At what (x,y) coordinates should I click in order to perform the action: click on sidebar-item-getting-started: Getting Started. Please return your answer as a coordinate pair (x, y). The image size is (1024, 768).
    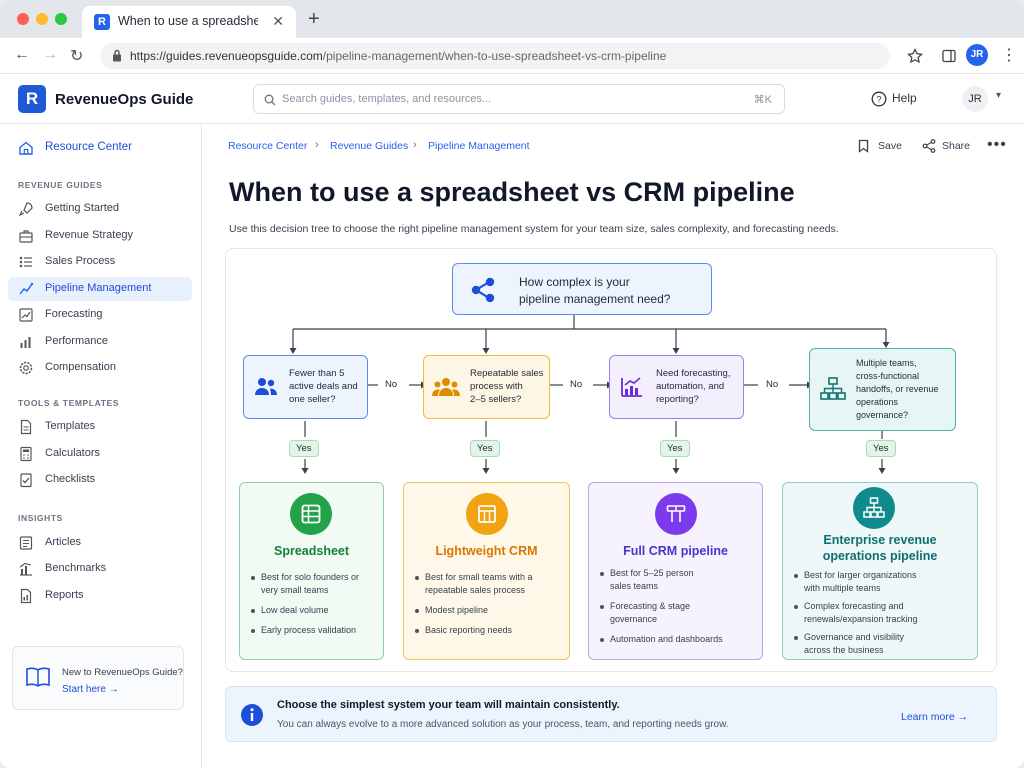
    Looking at the image, I should click on (100, 209).